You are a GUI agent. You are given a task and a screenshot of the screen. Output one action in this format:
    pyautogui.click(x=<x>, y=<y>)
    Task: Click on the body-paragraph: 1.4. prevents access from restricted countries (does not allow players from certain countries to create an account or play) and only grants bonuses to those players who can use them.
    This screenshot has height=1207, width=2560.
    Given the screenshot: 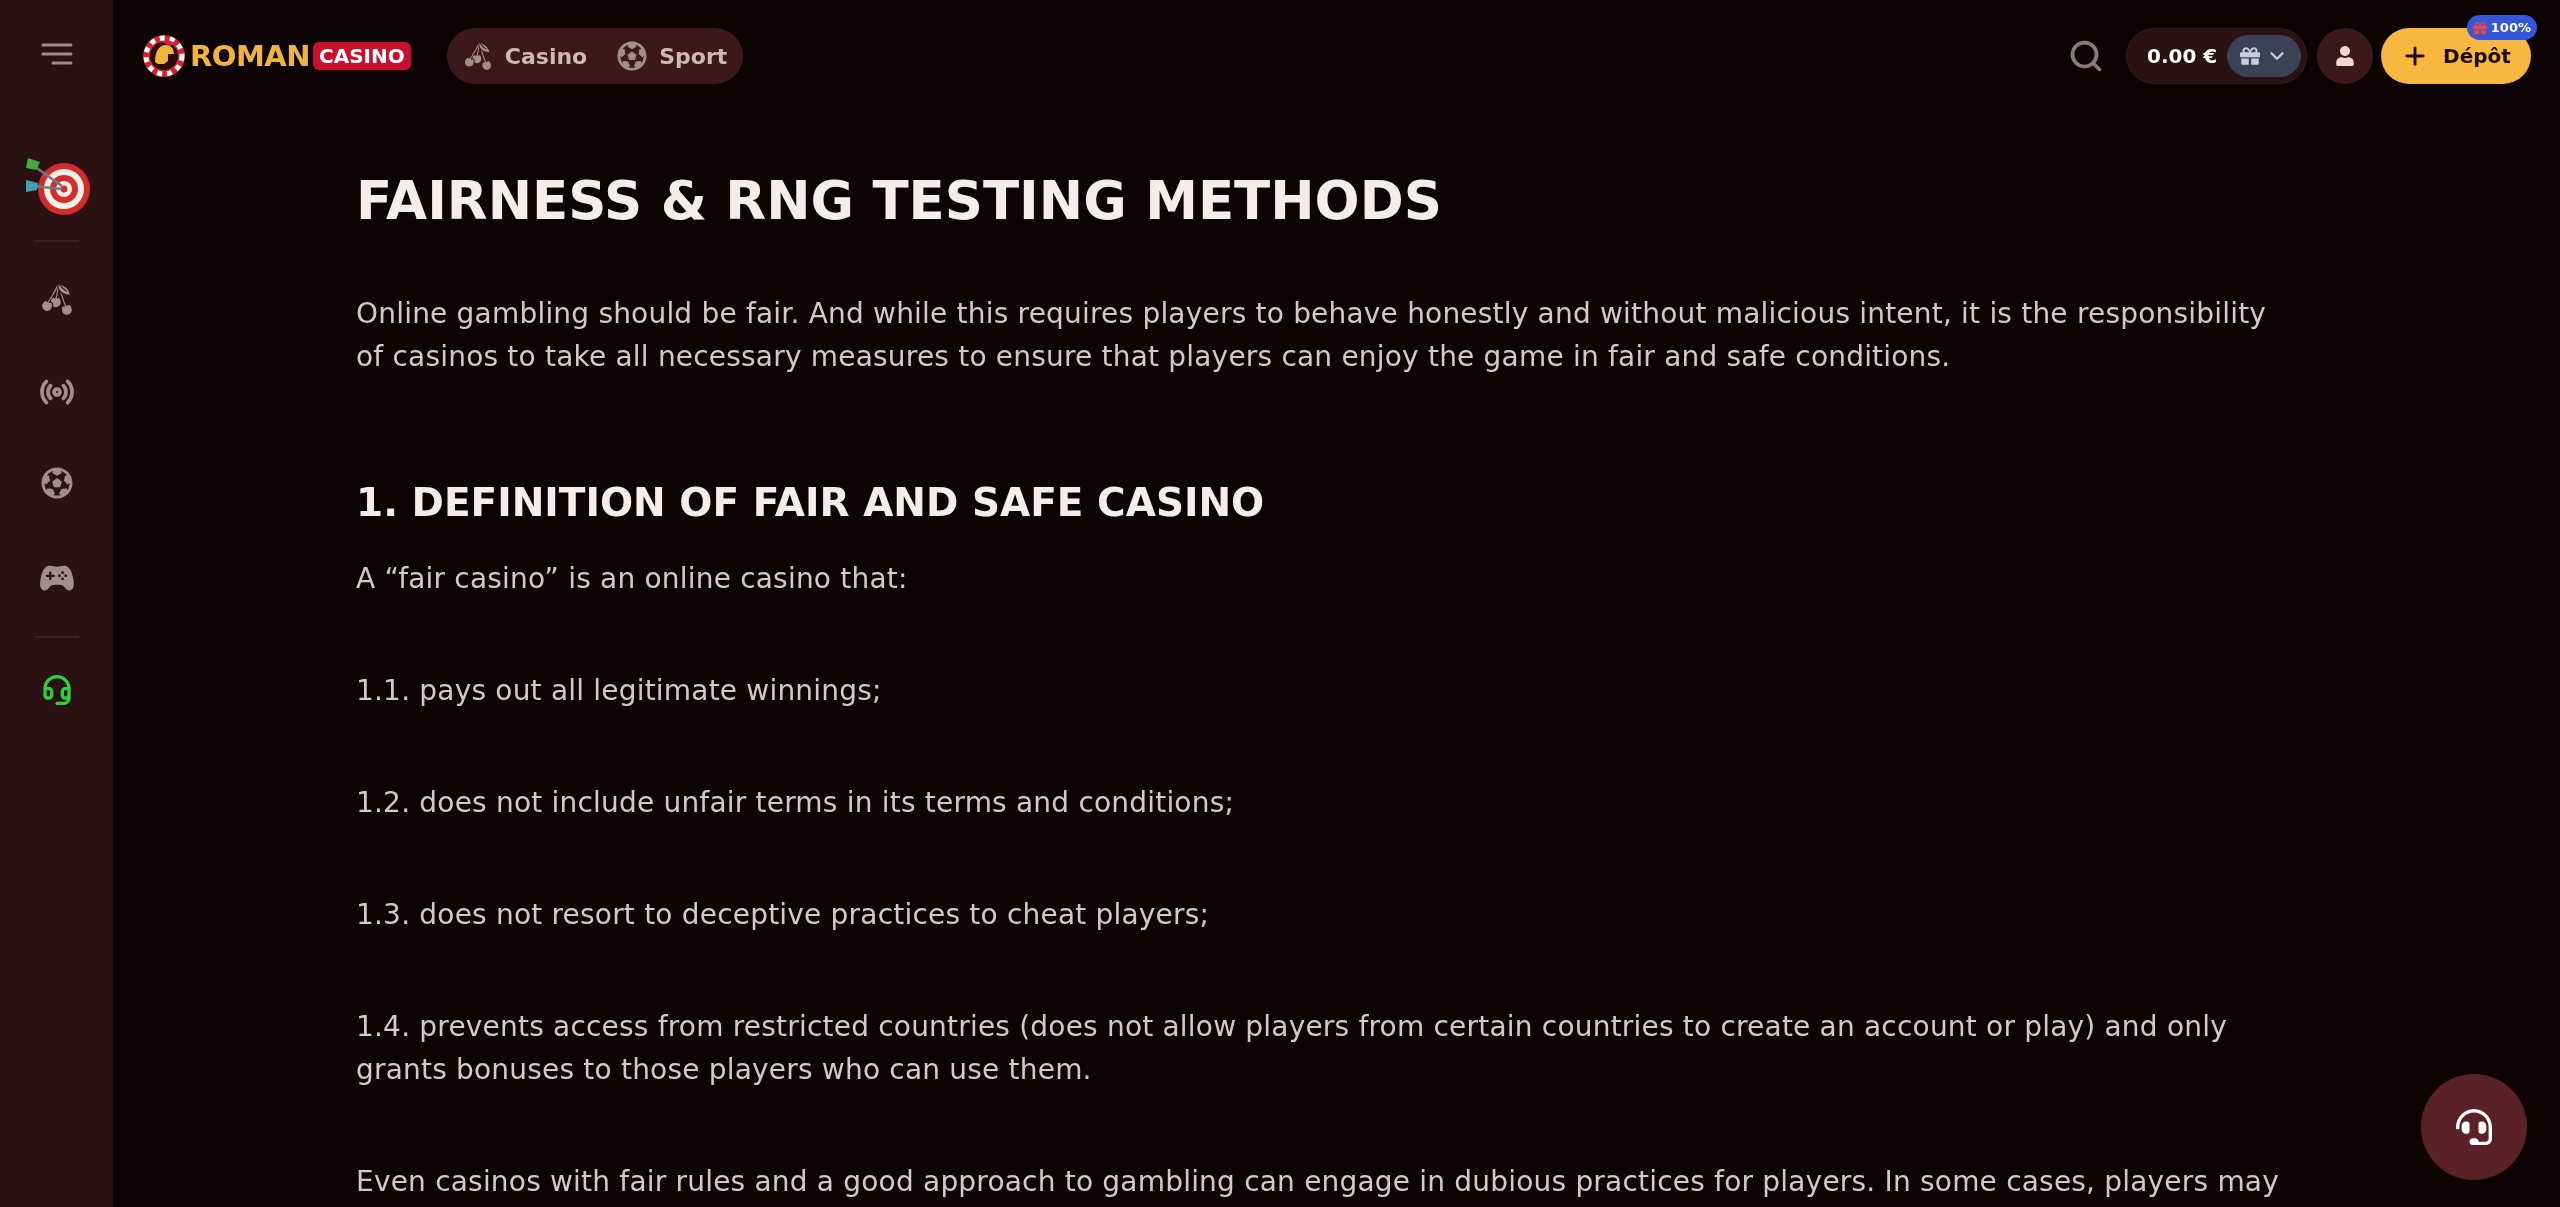 What is the action you would take?
    pyautogui.click(x=1292, y=1048)
    